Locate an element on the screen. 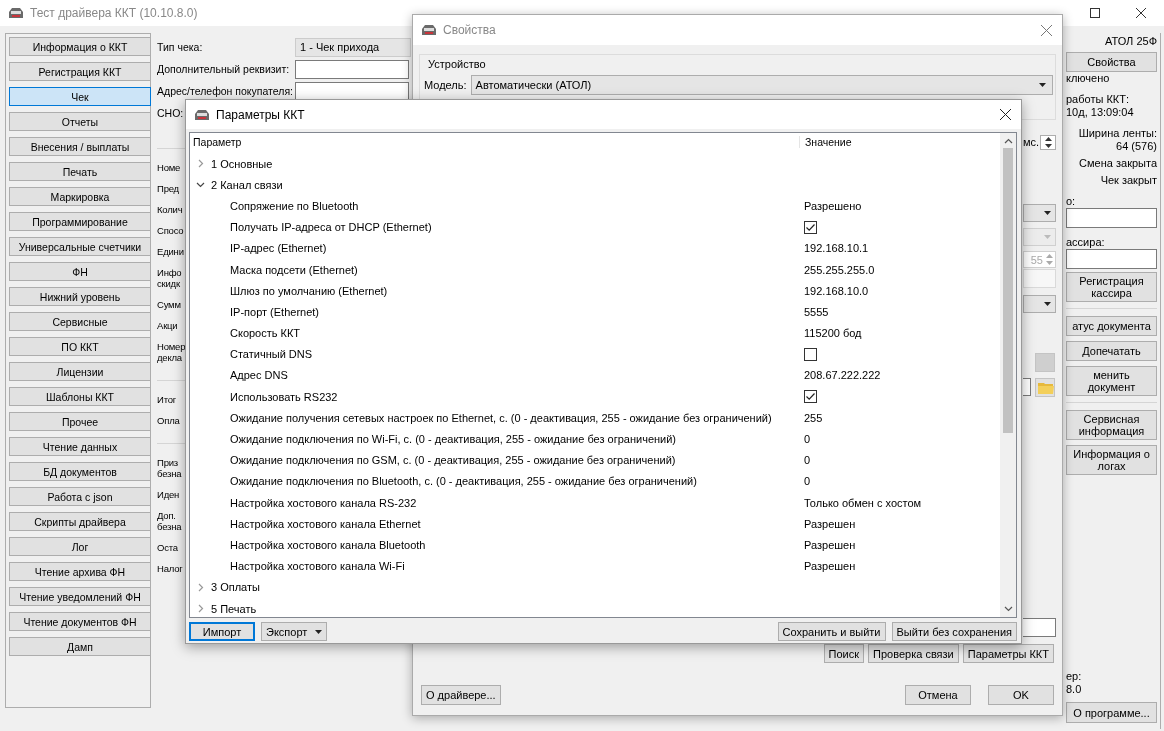 This screenshot has width=1164, height=731. field-label: Пред is located at coordinates (168, 188).